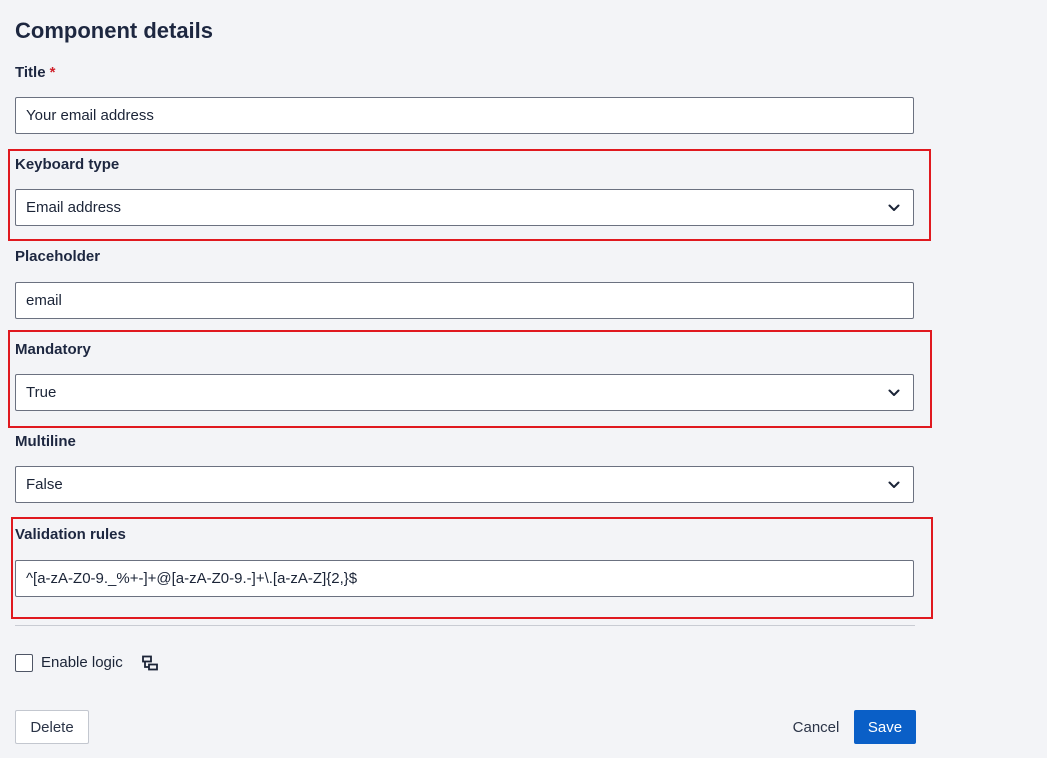 The image size is (1047, 758). What do you see at coordinates (464, 115) in the screenshot?
I see `title-input` at bounding box center [464, 115].